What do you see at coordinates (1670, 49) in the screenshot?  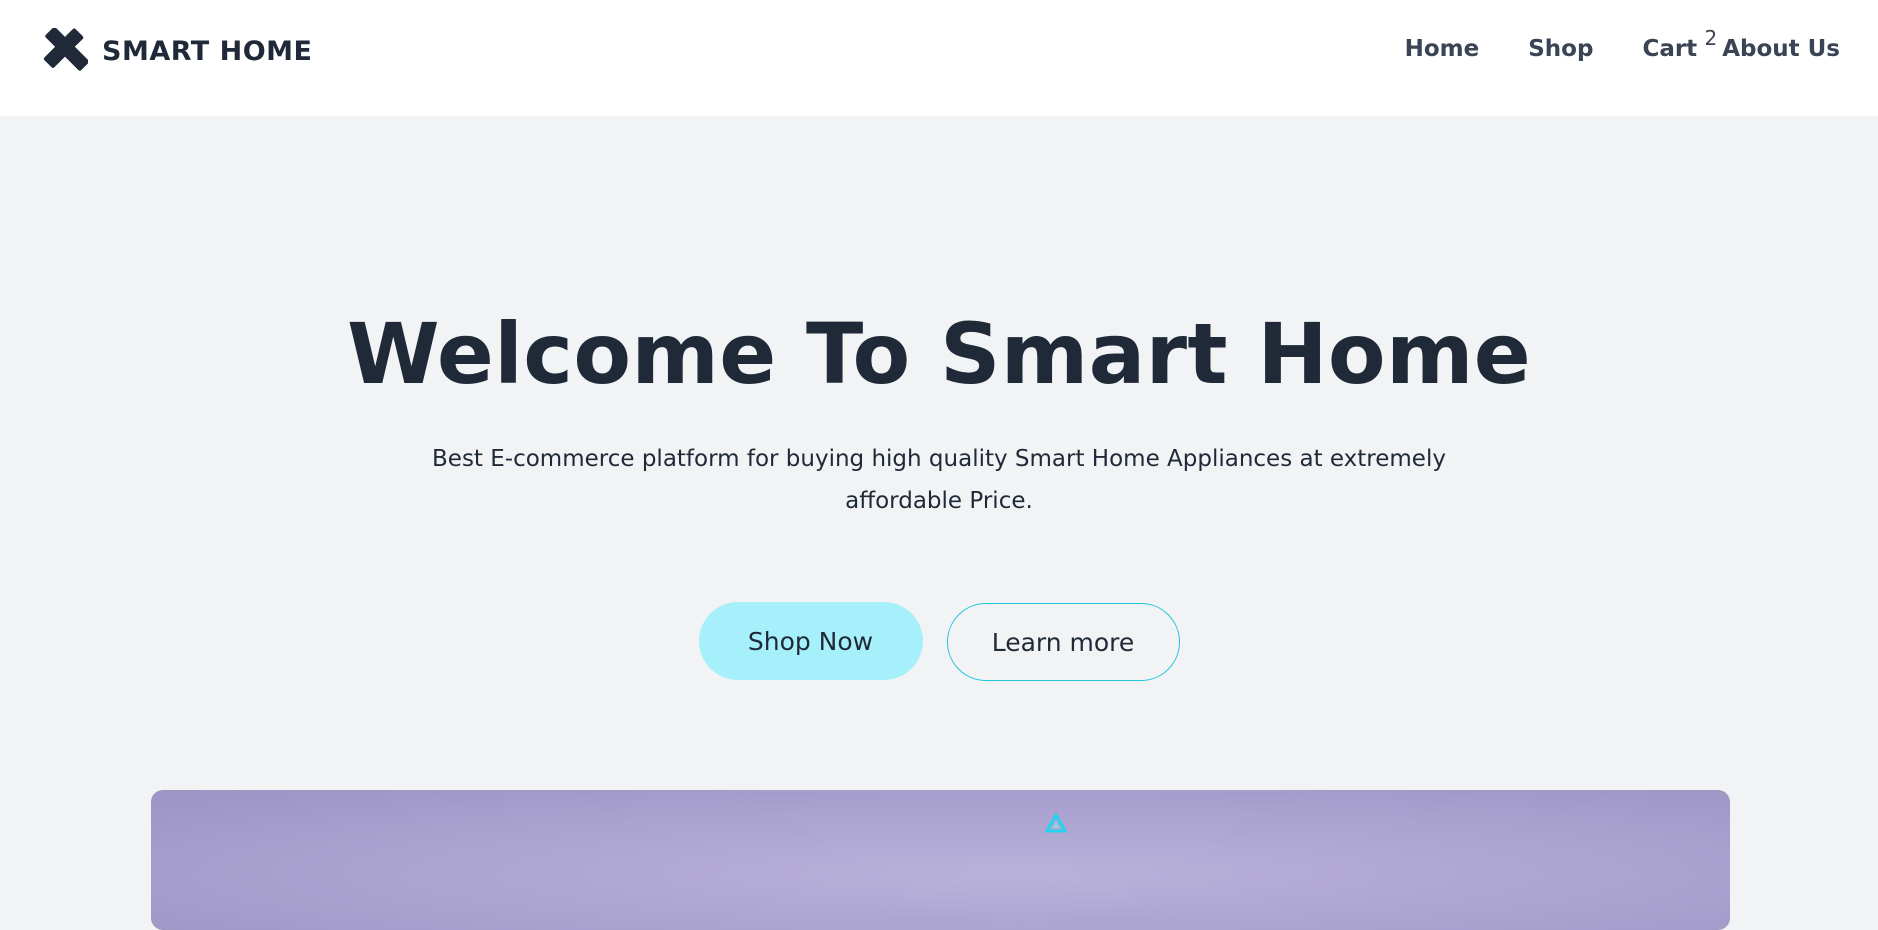 I see `nav-cart-label: Cart` at bounding box center [1670, 49].